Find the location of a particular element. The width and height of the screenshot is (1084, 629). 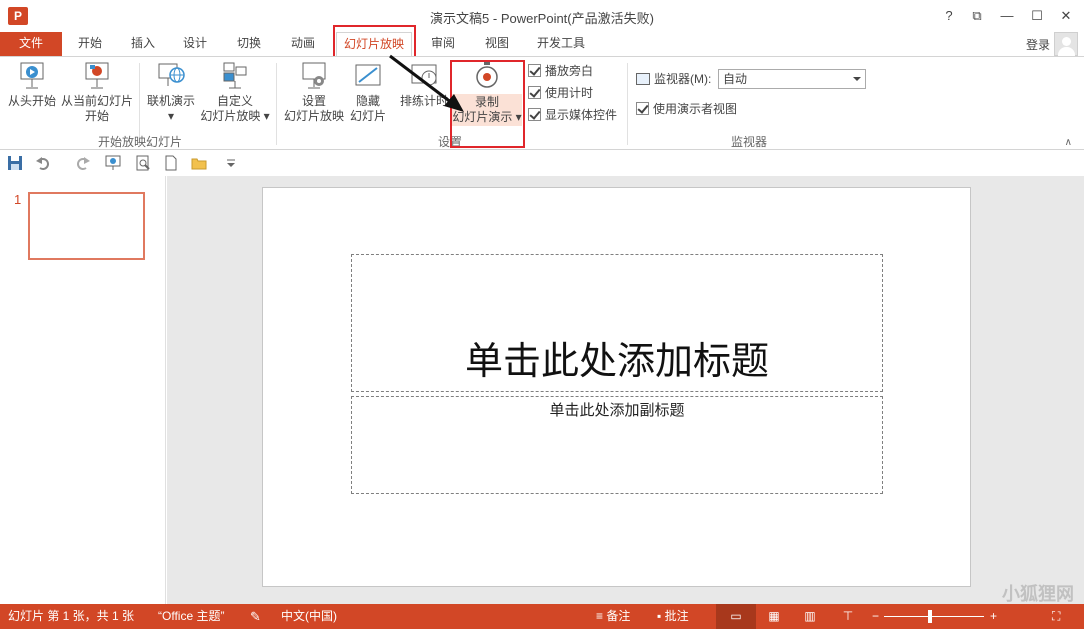

minimize-button: — is located at coordinates (1007, 16).